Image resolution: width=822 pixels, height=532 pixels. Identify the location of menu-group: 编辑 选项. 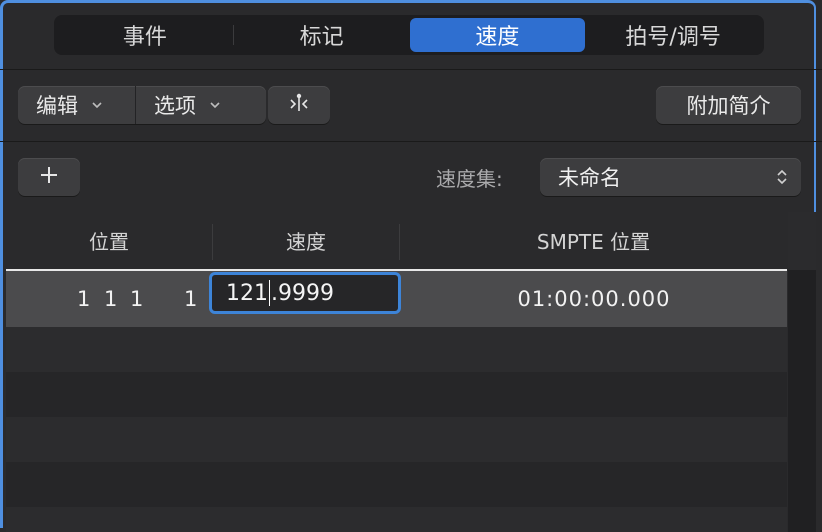
(142, 105).